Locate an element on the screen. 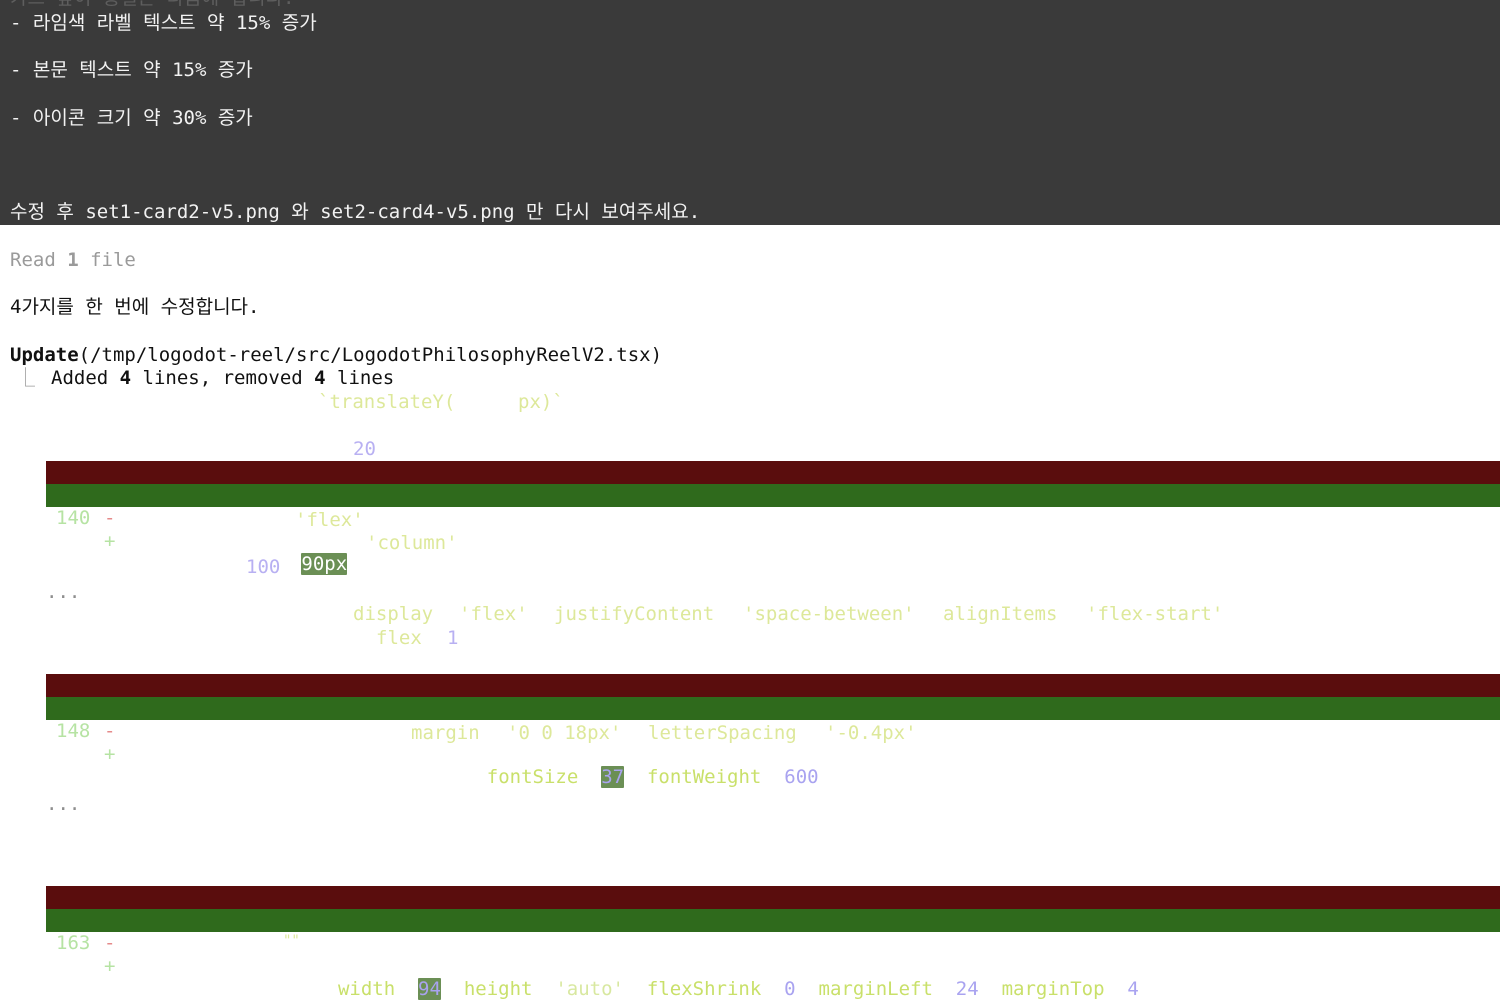 The height and width of the screenshot is (1001, 1500). ctx-key: letterSpacing is located at coordinates (722, 733).